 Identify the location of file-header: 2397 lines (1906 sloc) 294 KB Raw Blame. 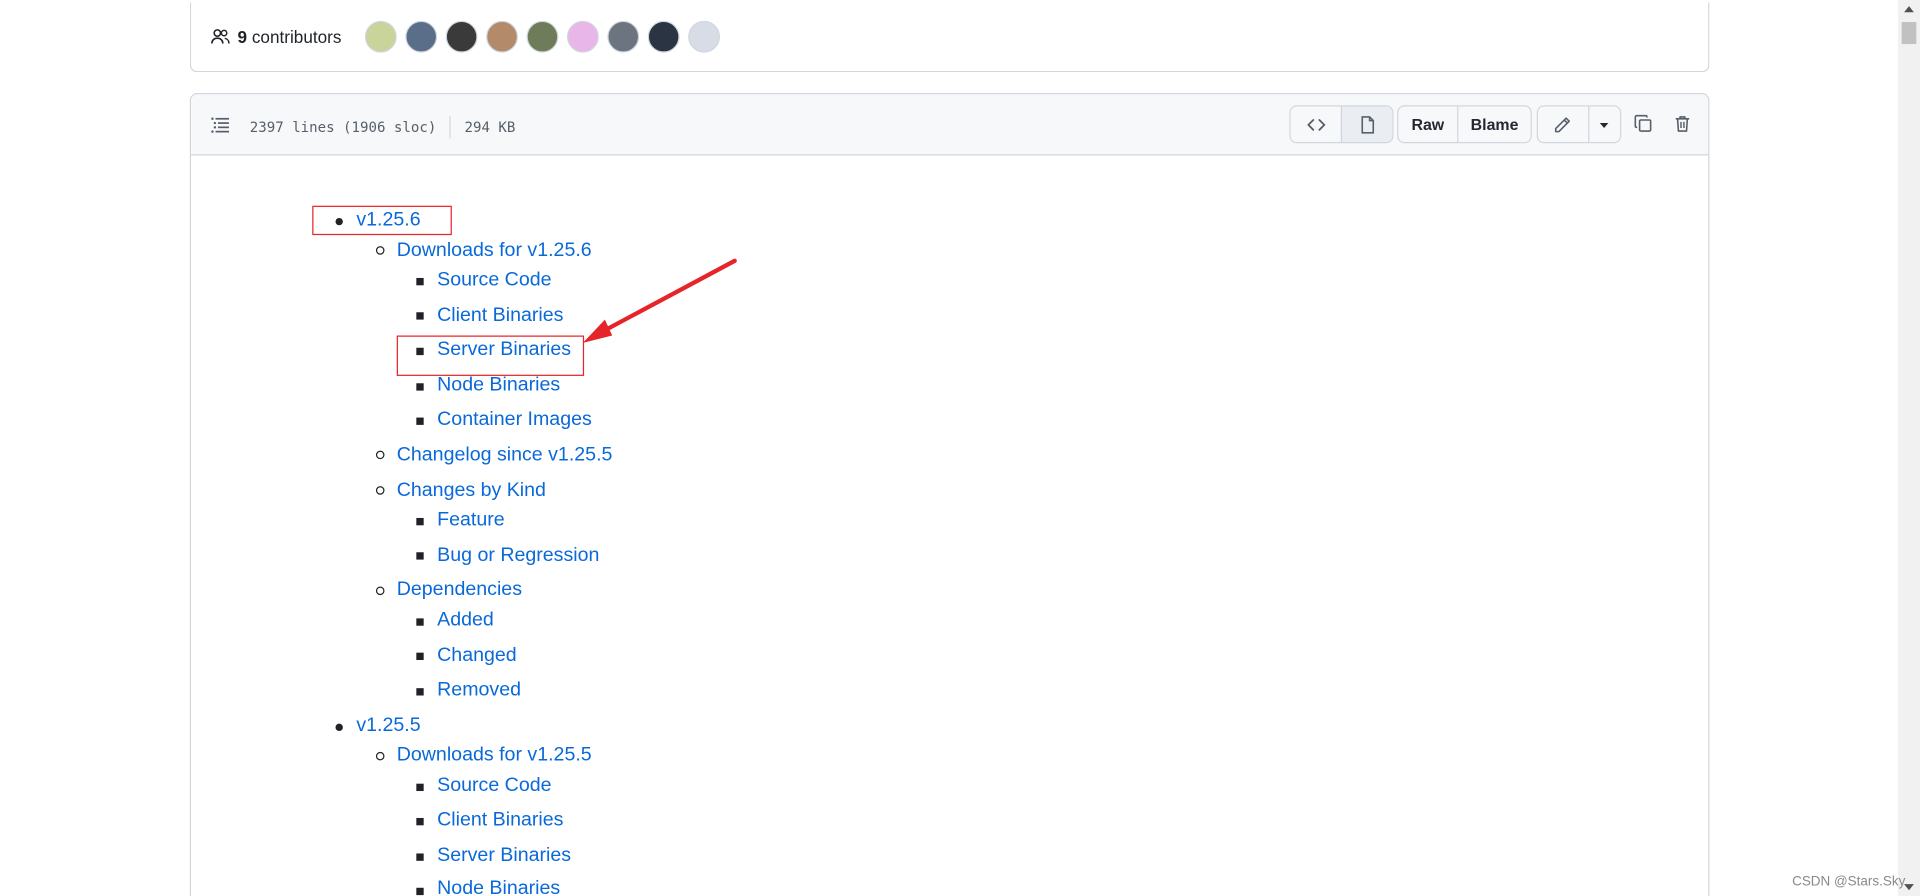
(950, 125).